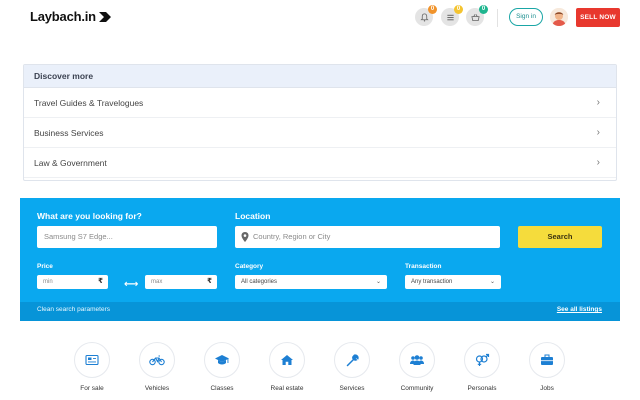 This screenshot has height=400, width=640. I want to click on category-community: Community, so click(417, 367).